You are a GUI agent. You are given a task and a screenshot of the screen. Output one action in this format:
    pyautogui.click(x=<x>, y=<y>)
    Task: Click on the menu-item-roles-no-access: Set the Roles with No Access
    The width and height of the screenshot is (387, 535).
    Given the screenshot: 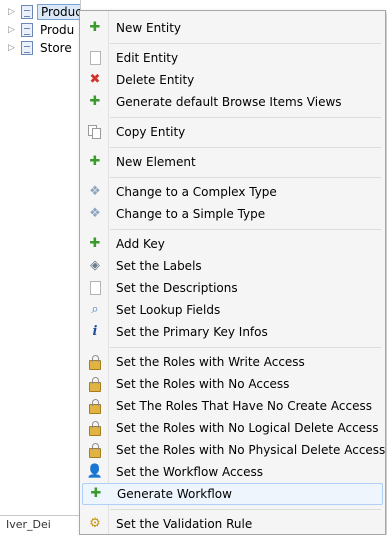 What is the action you would take?
    pyautogui.click(x=232, y=384)
    